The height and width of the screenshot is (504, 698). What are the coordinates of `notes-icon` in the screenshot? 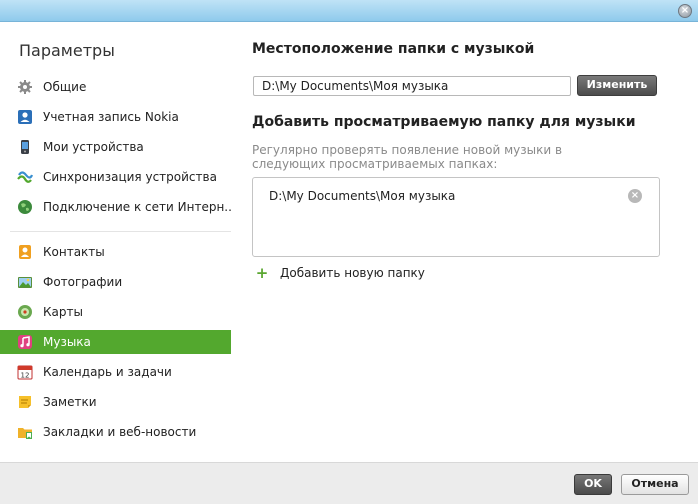 It's located at (25, 402).